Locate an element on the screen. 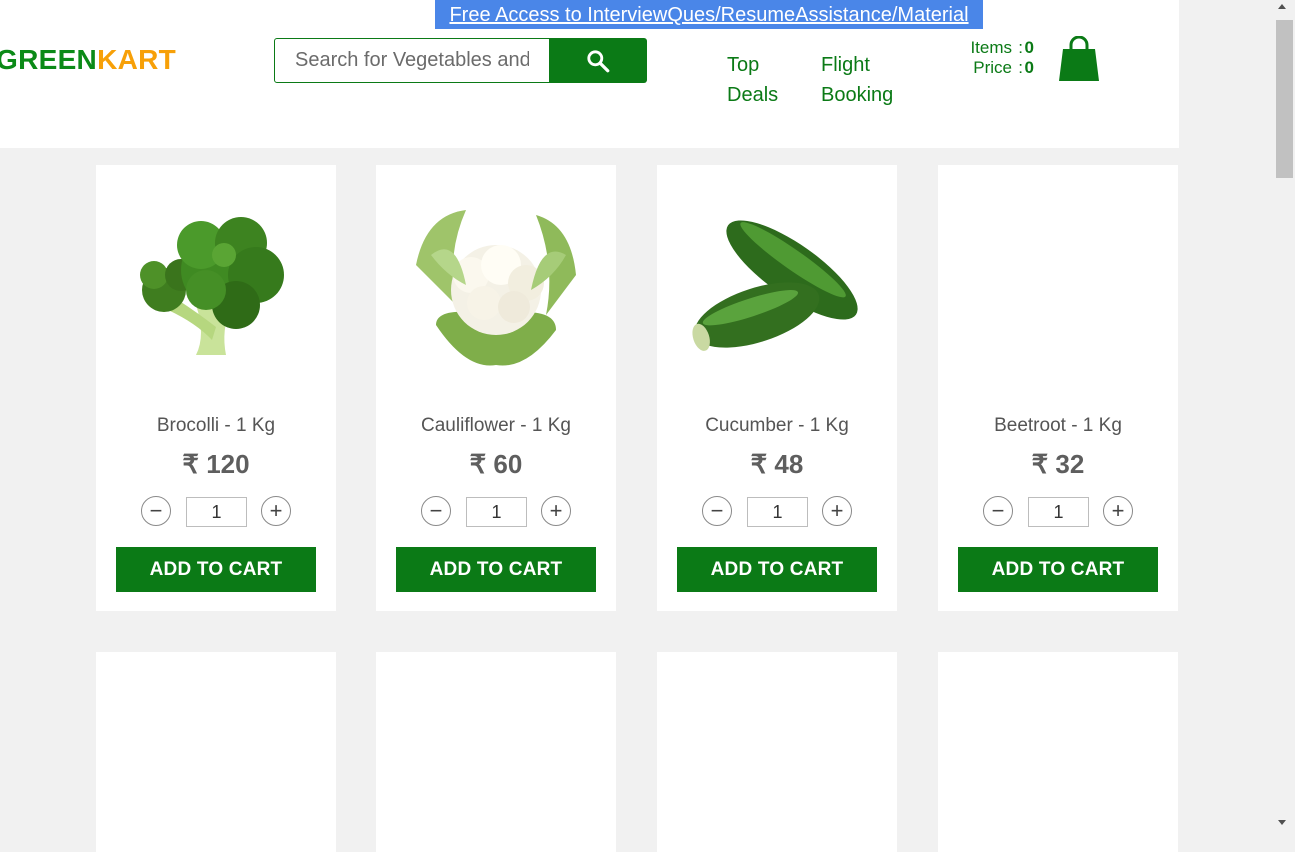 The image size is (1295, 852). cart-items-label: Items is located at coordinates (991, 47).